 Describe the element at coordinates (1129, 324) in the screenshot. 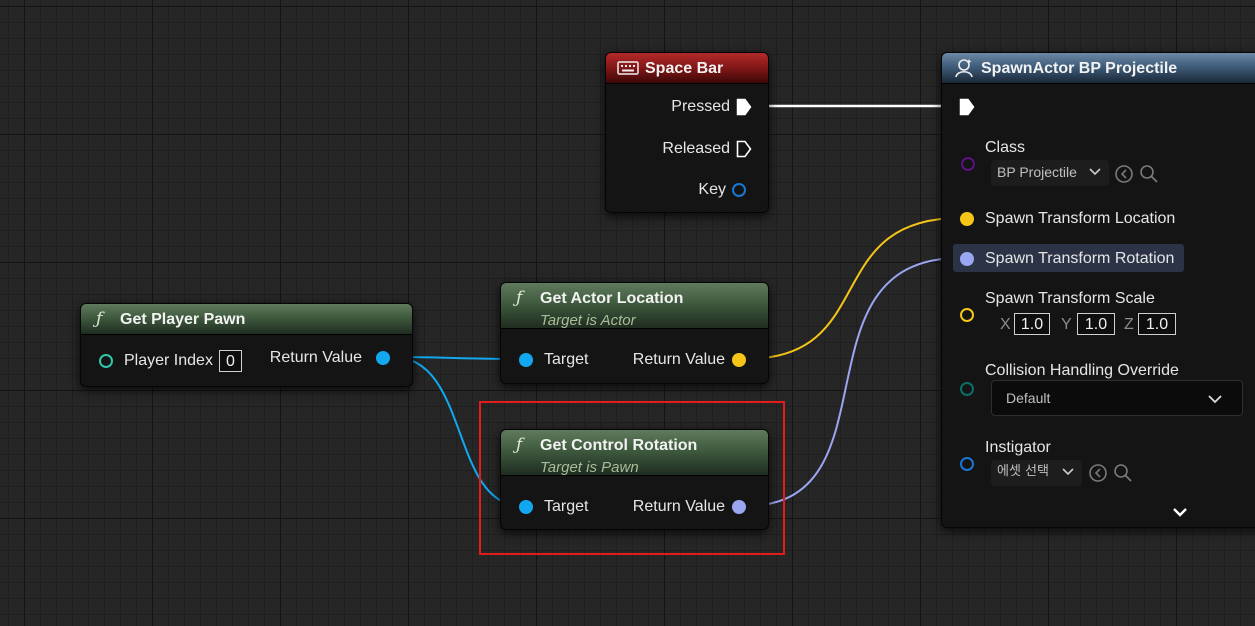

I see `scale-z-label: Z` at that location.